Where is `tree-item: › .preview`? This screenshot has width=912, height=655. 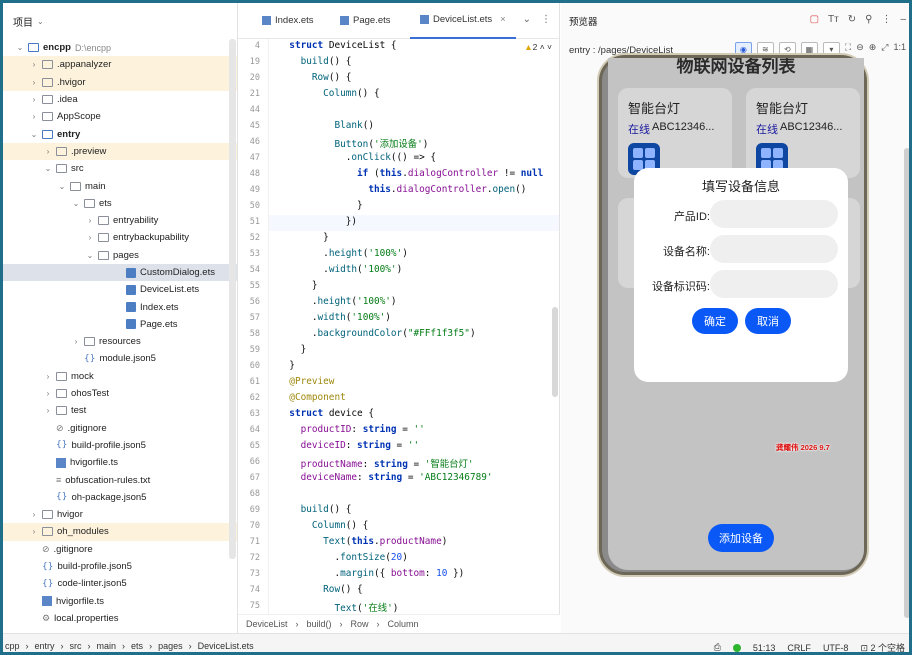
tree-item: › .preview is located at coordinates (120, 151).